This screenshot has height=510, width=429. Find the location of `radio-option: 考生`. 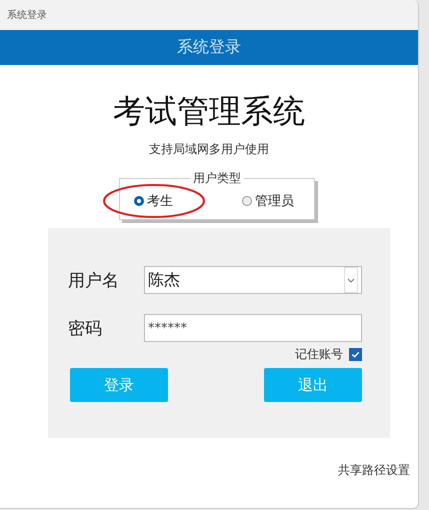

radio-option: 考生 is located at coordinates (153, 201).